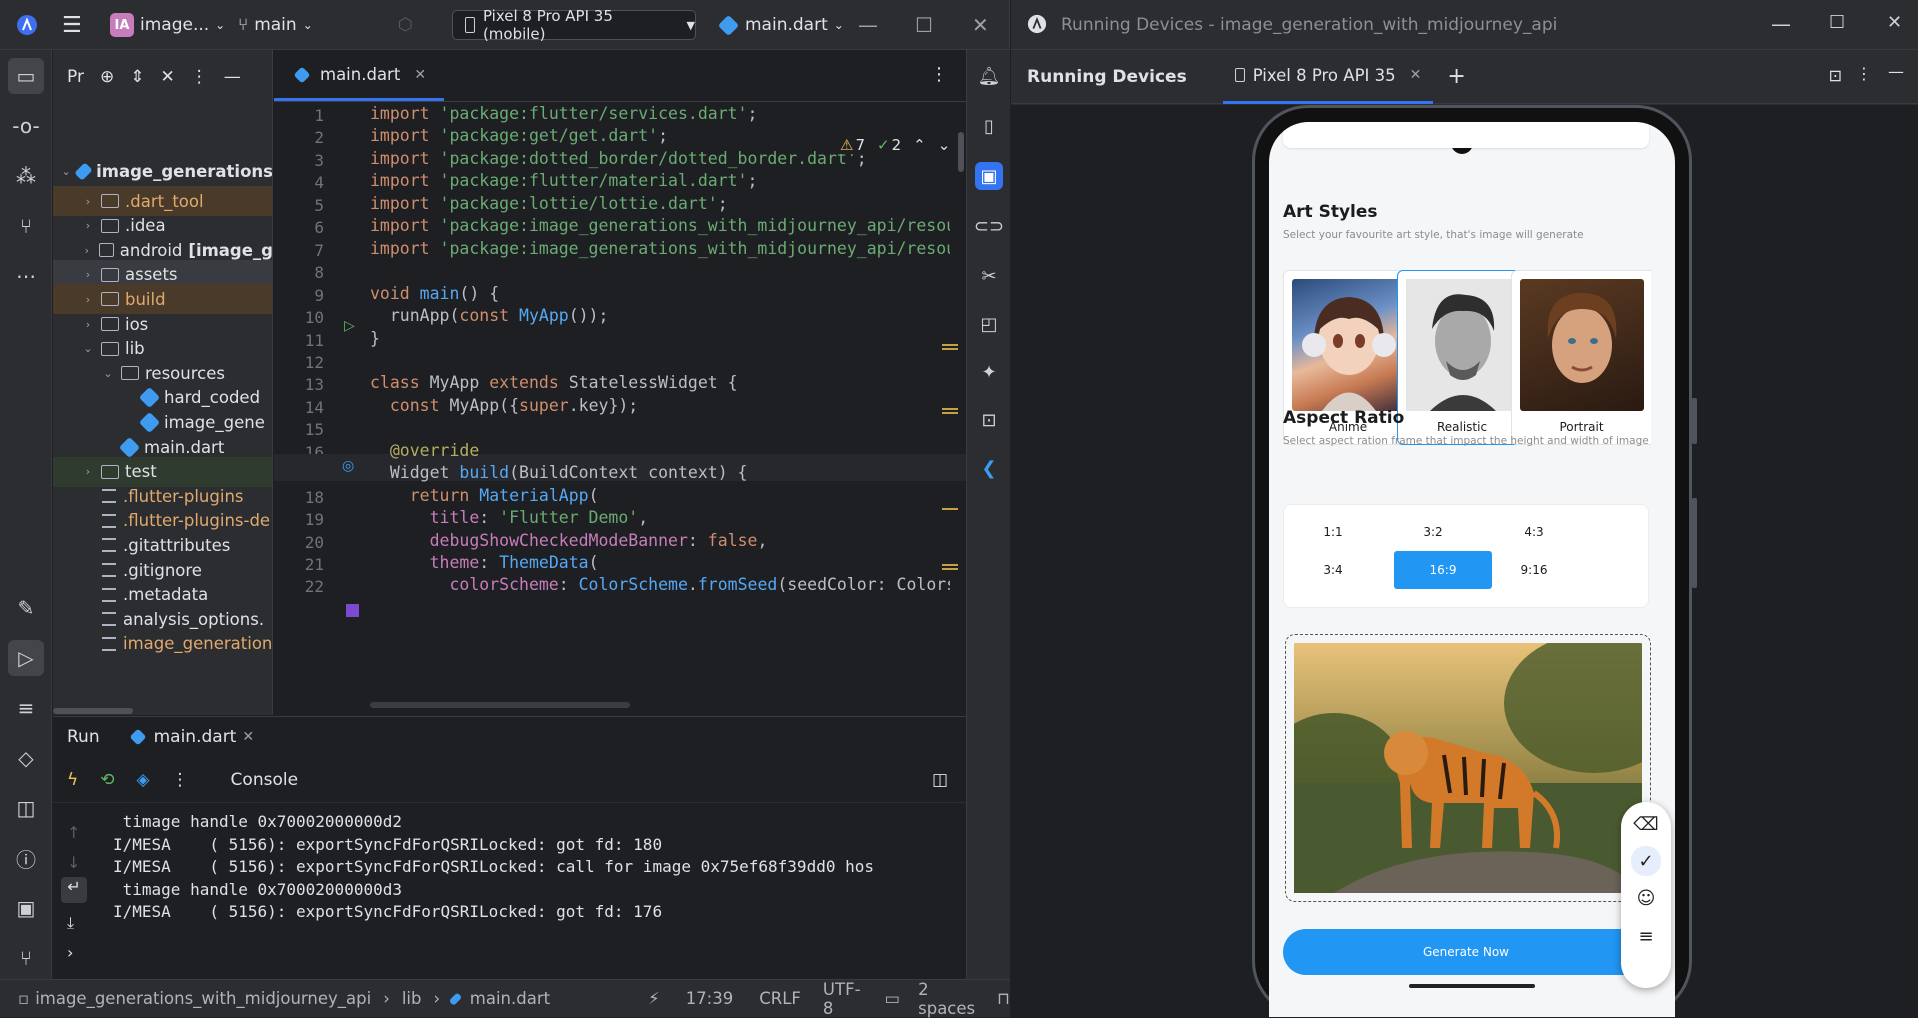 The height and width of the screenshot is (1018, 1918). I want to click on ratio-option: 1:1, so click(1333, 532).